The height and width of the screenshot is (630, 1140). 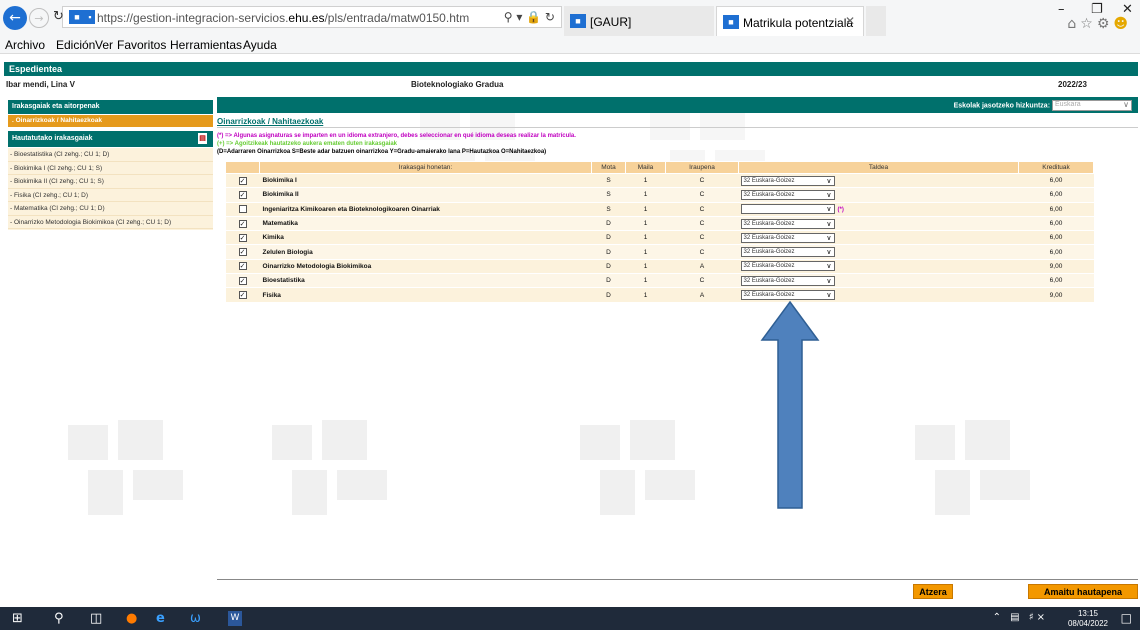 What do you see at coordinates (790, 404) in the screenshot?
I see `annotation-arrow-icon` at bounding box center [790, 404].